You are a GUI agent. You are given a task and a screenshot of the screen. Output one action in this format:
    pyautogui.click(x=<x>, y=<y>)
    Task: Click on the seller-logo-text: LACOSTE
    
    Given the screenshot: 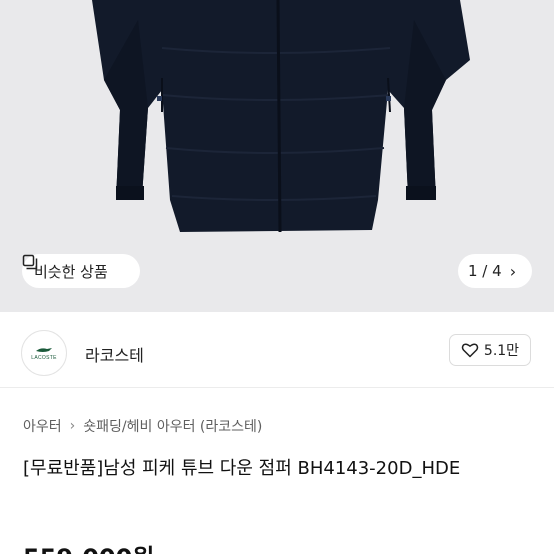 What is the action you would take?
    pyautogui.click(x=44, y=357)
    